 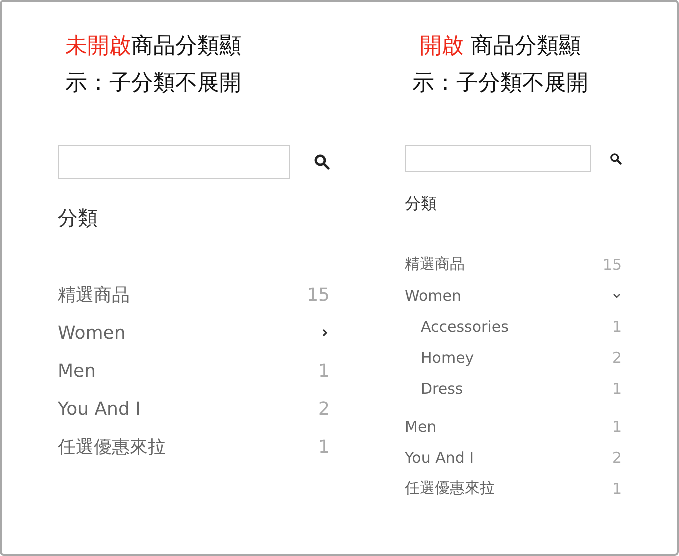 What do you see at coordinates (325, 333) in the screenshot?
I see `chevron-icon` at bounding box center [325, 333].